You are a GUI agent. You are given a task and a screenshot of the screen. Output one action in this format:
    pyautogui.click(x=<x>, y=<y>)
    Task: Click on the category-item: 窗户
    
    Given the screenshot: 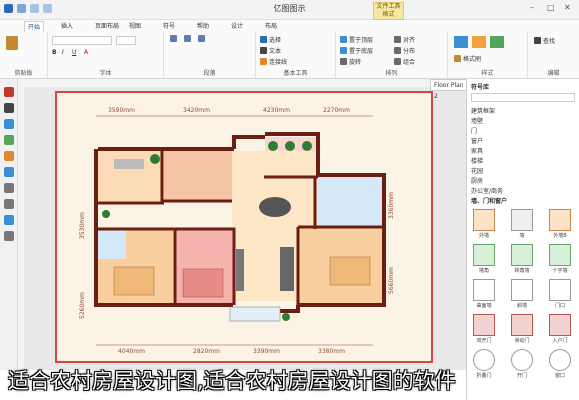 What is the action you would take?
    pyautogui.click(x=477, y=140)
    